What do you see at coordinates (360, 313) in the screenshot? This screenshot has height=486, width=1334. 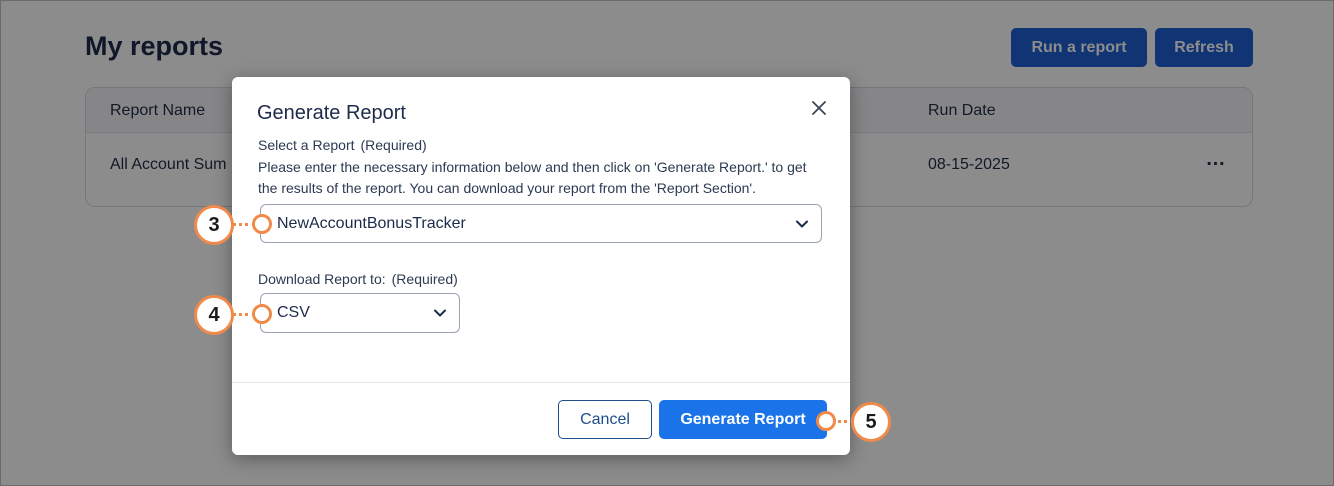 I see `format-select: CSV` at bounding box center [360, 313].